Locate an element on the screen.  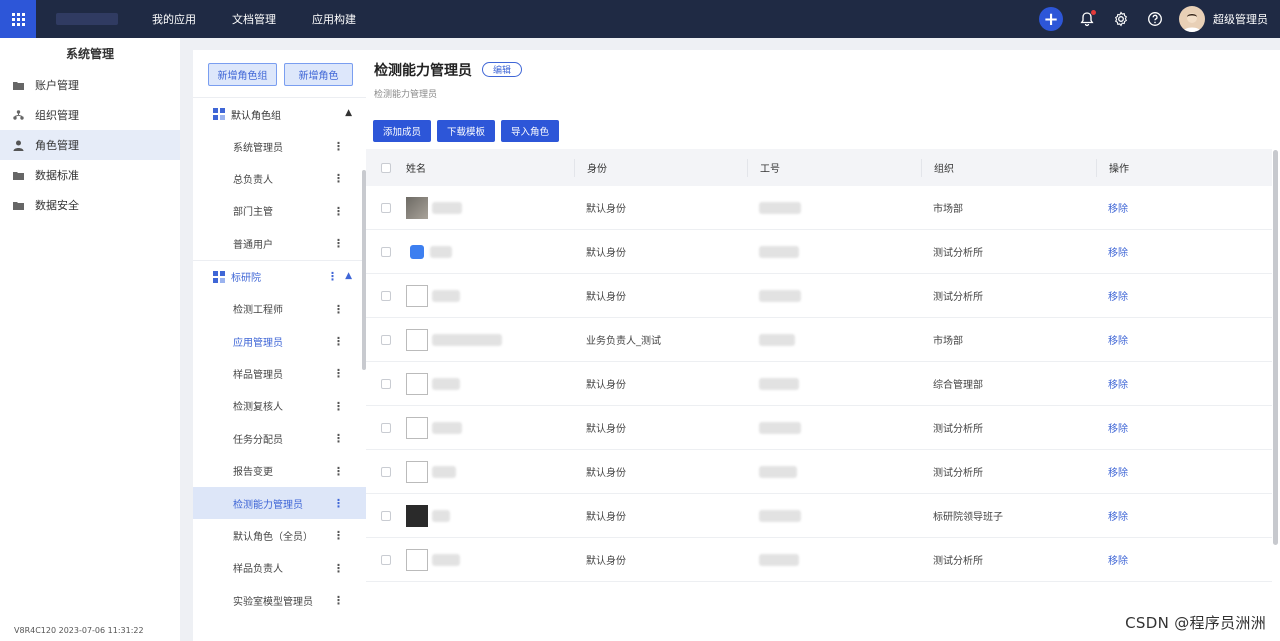
role-label: 任务分配员 is located at coordinates (258, 440).